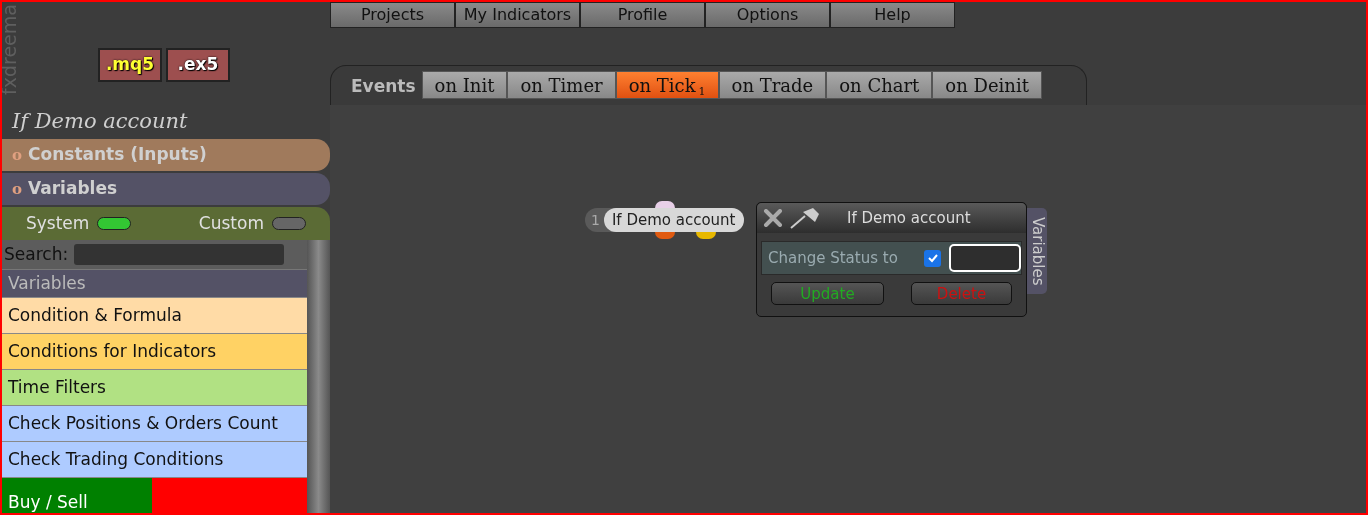 This screenshot has height=515, width=1368. I want to click on event-tab: on Tick $_{1}$, so click(667, 85).